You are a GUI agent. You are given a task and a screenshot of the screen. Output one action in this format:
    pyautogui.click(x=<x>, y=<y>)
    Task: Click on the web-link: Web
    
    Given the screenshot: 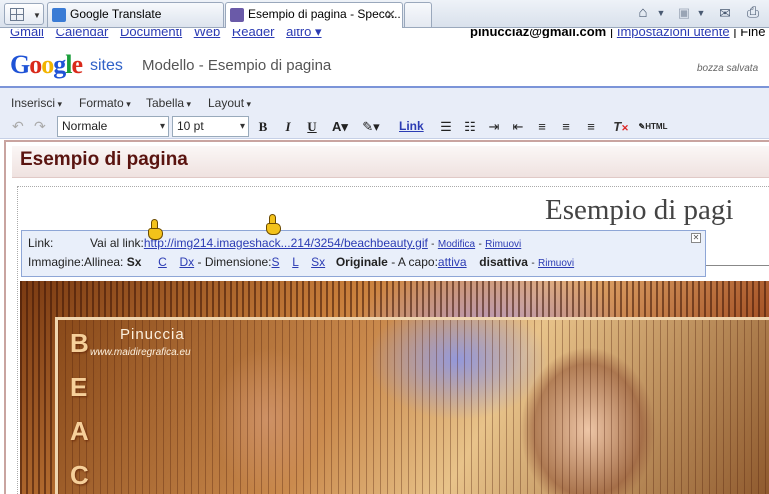 What is the action you would take?
    pyautogui.click(x=207, y=33)
    